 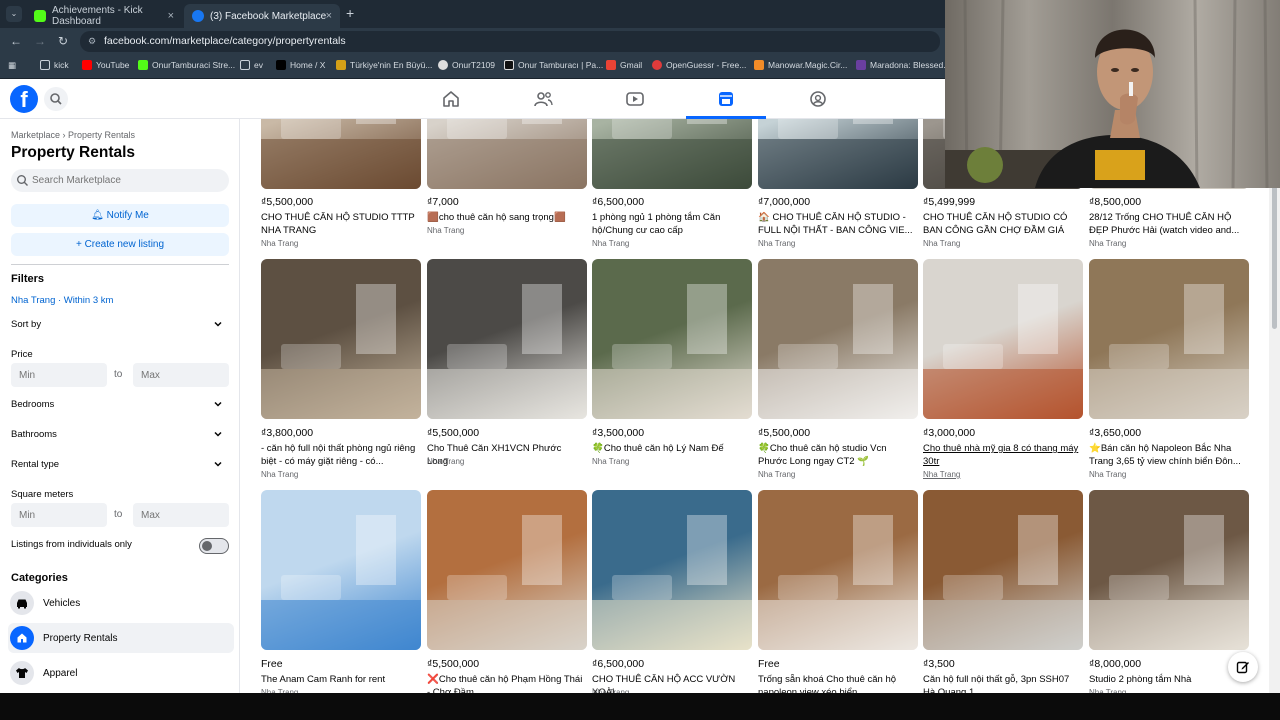 What do you see at coordinates (24, 99) in the screenshot?
I see `facebook-logo-icon: f` at bounding box center [24, 99].